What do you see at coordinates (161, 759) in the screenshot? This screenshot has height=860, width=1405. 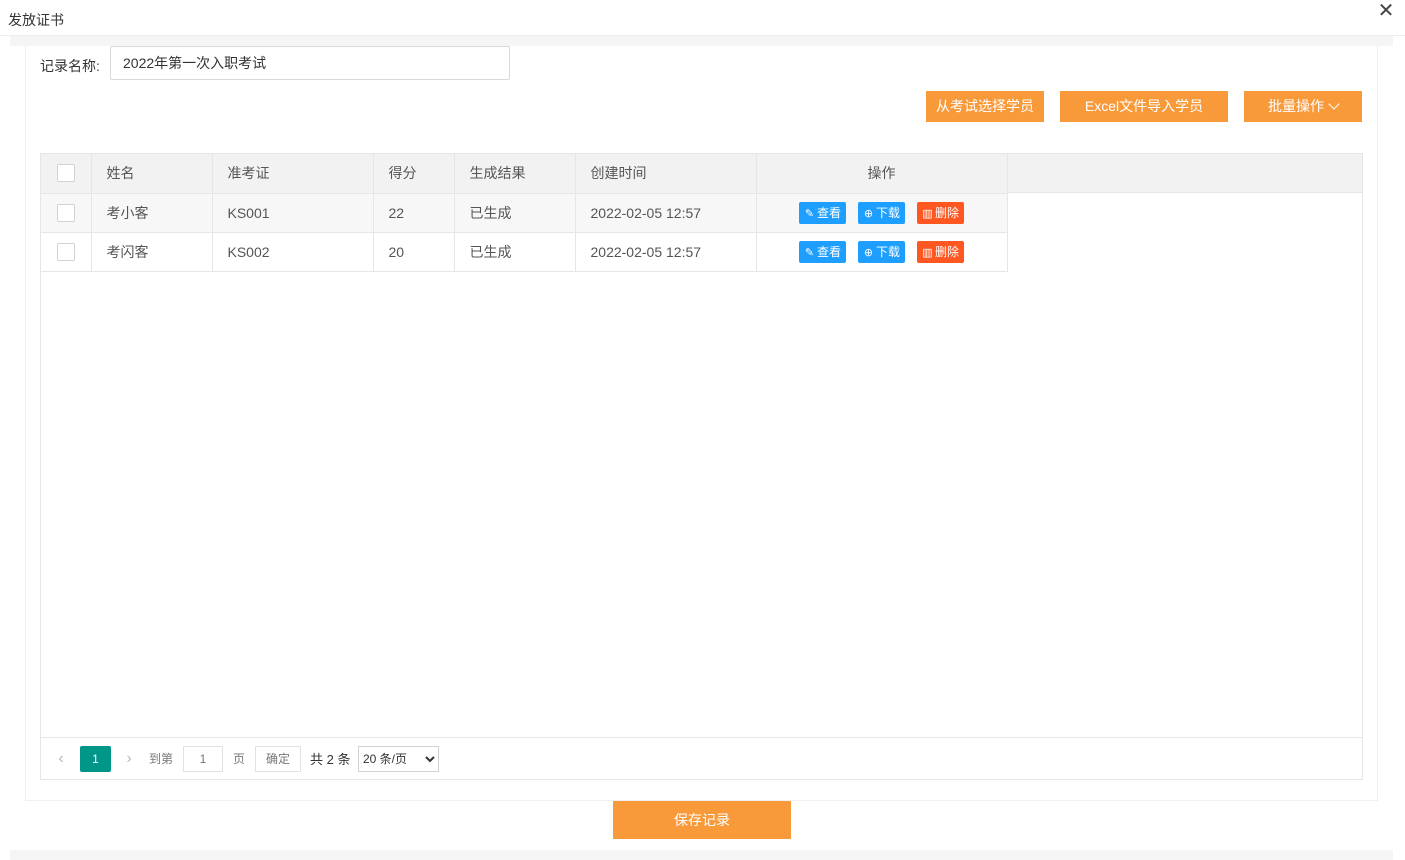 I see `goto-label: 到第` at bounding box center [161, 759].